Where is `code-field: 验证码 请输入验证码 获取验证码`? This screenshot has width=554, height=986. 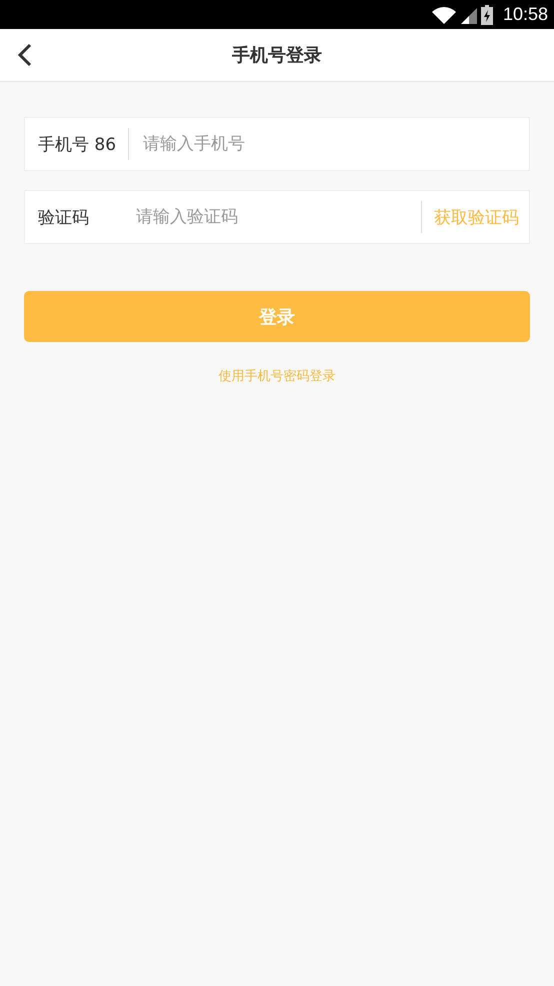
code-field: 验证码 请输入验证码 获取验证码 is located at coordinates (277, 217).